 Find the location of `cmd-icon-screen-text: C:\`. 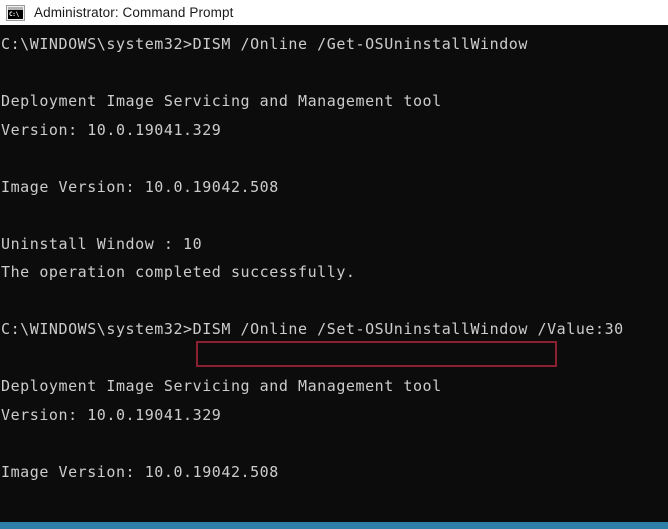

cmd-icon-screen-text: C:\ is located at coordinates (15, 14).